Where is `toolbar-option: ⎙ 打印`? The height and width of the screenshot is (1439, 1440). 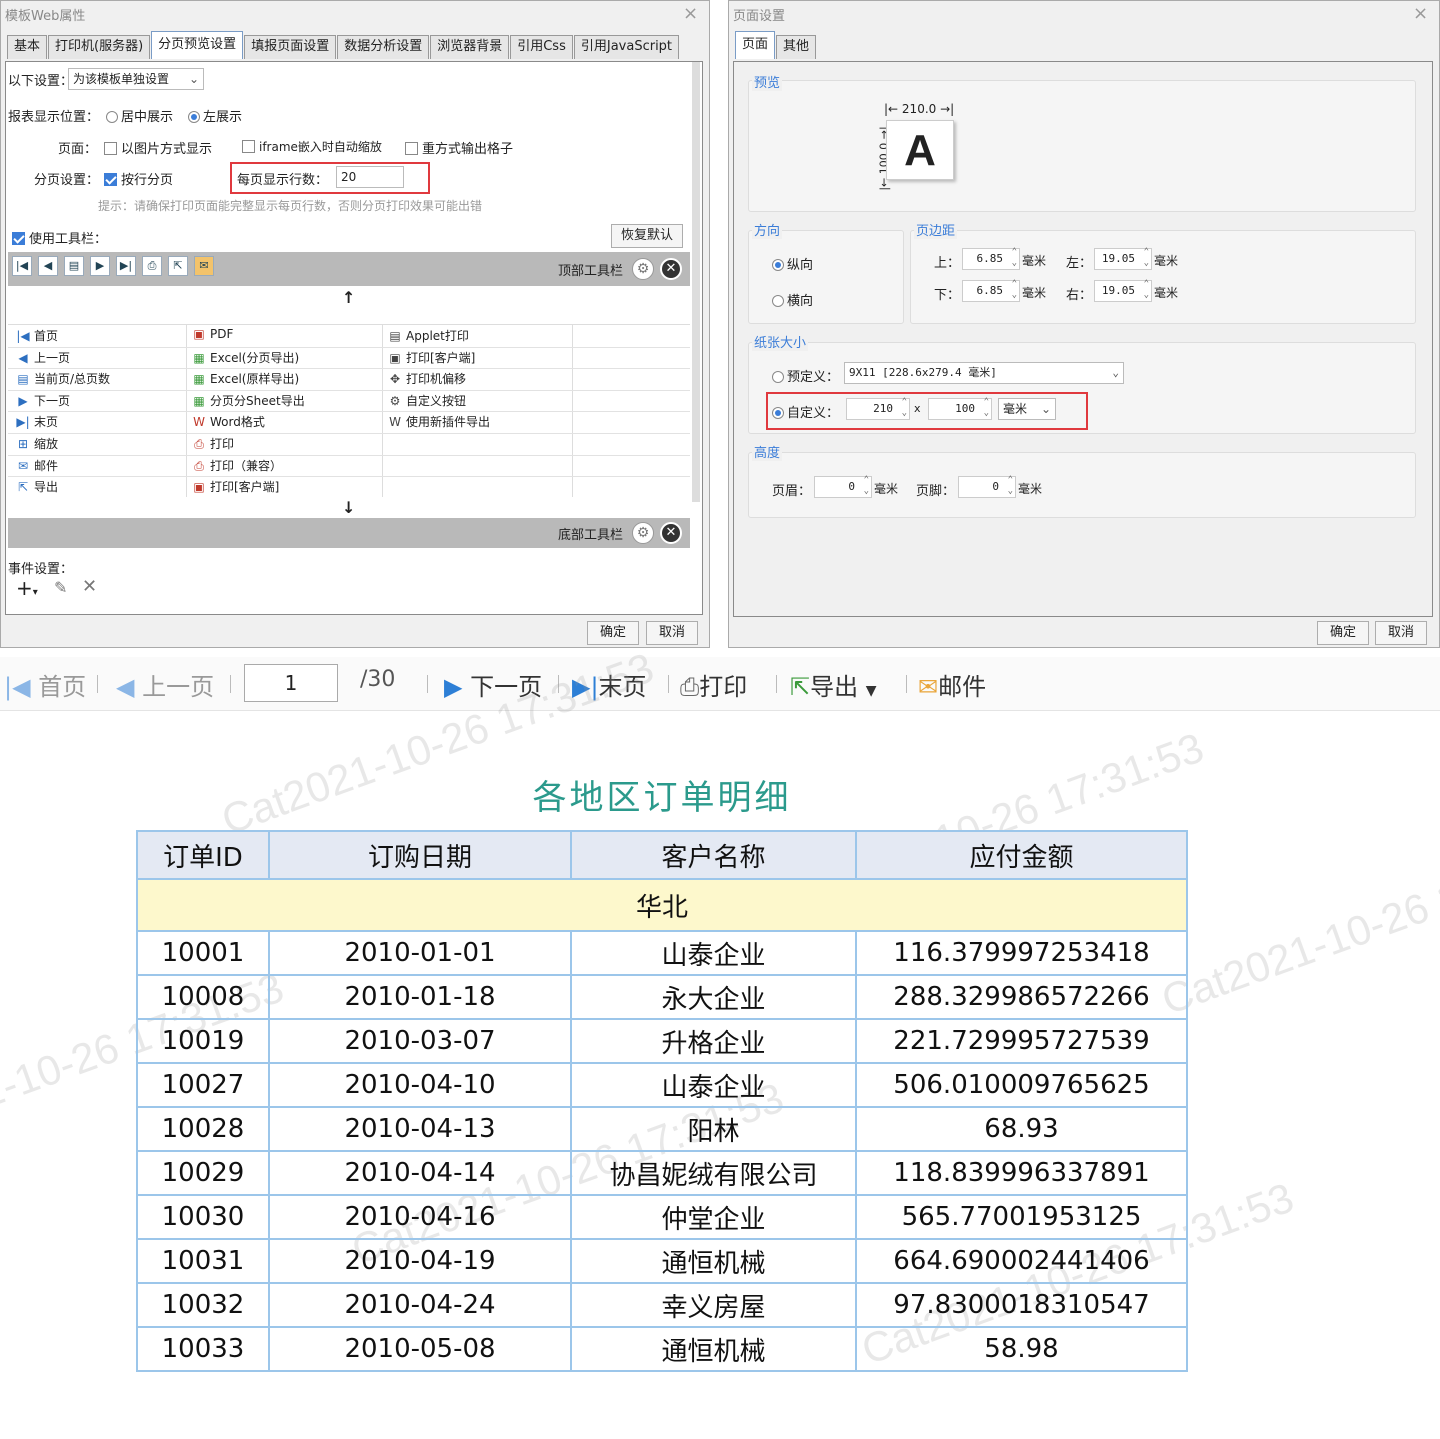 toolbar-option: ⎙ 打印 is located at coordinates (213, 443).